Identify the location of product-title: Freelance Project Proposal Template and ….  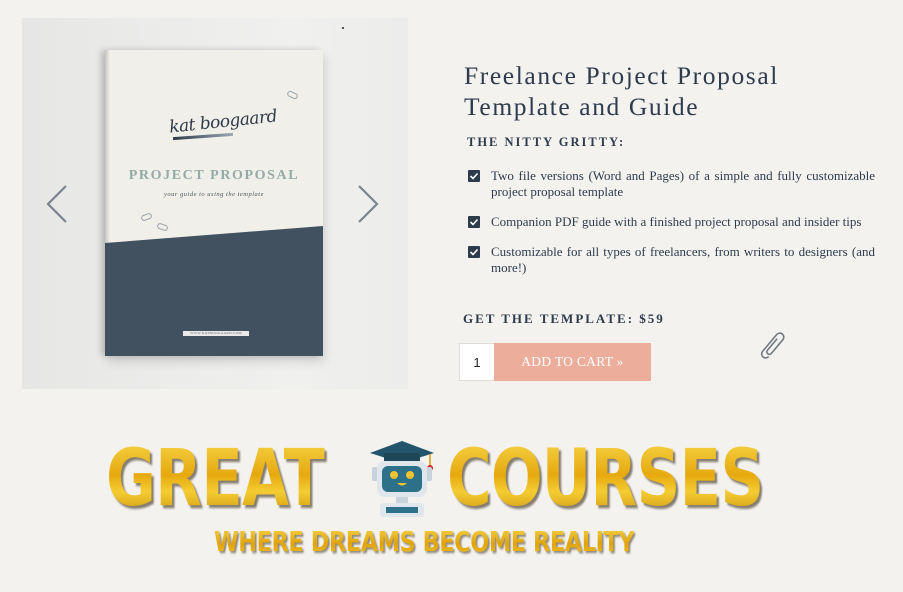
(621, 91).